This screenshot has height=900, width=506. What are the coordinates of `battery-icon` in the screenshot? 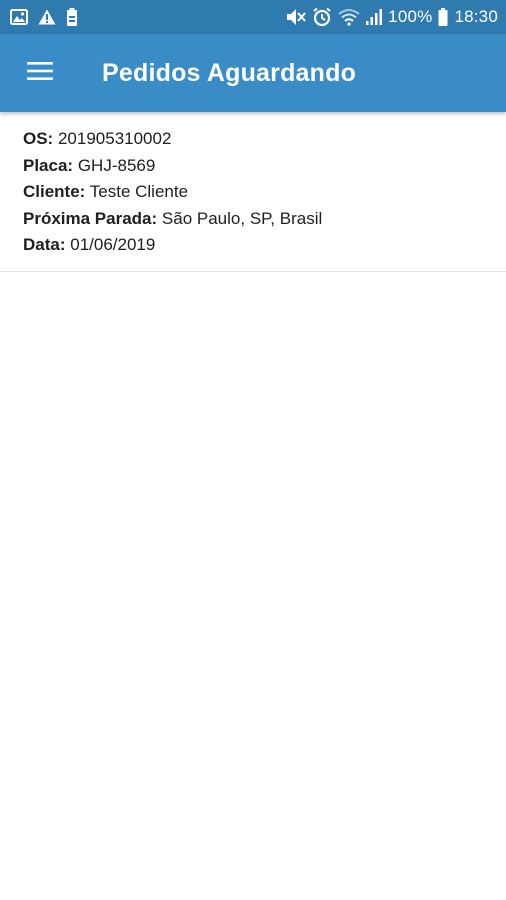 It's located at (443, 17).